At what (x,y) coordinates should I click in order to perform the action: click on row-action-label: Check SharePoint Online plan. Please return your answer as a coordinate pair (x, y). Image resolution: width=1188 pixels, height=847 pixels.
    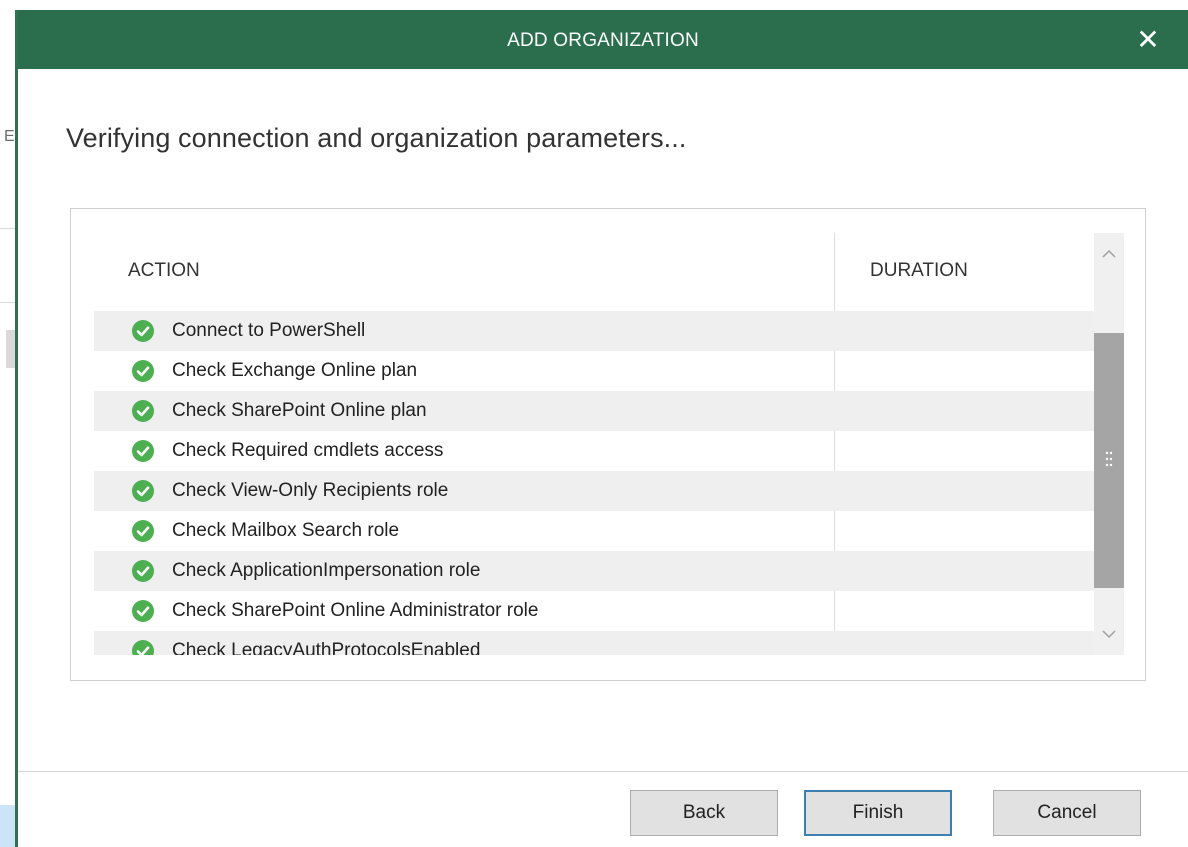
    Looking at the image, I should click on (299, 410).